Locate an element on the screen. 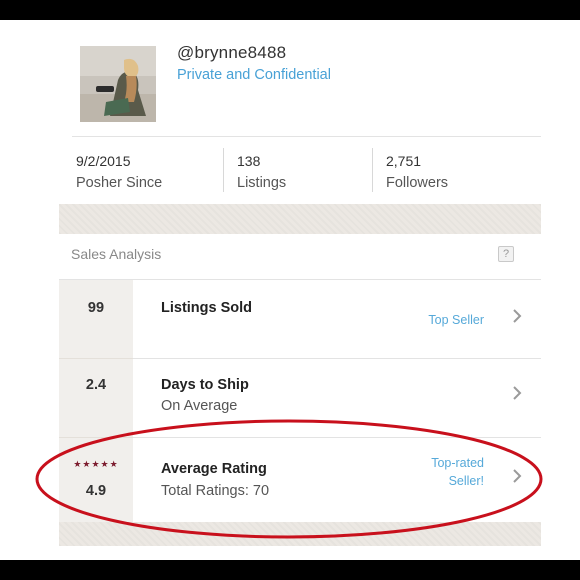  redacted-box is located at coordinates (239, 334).